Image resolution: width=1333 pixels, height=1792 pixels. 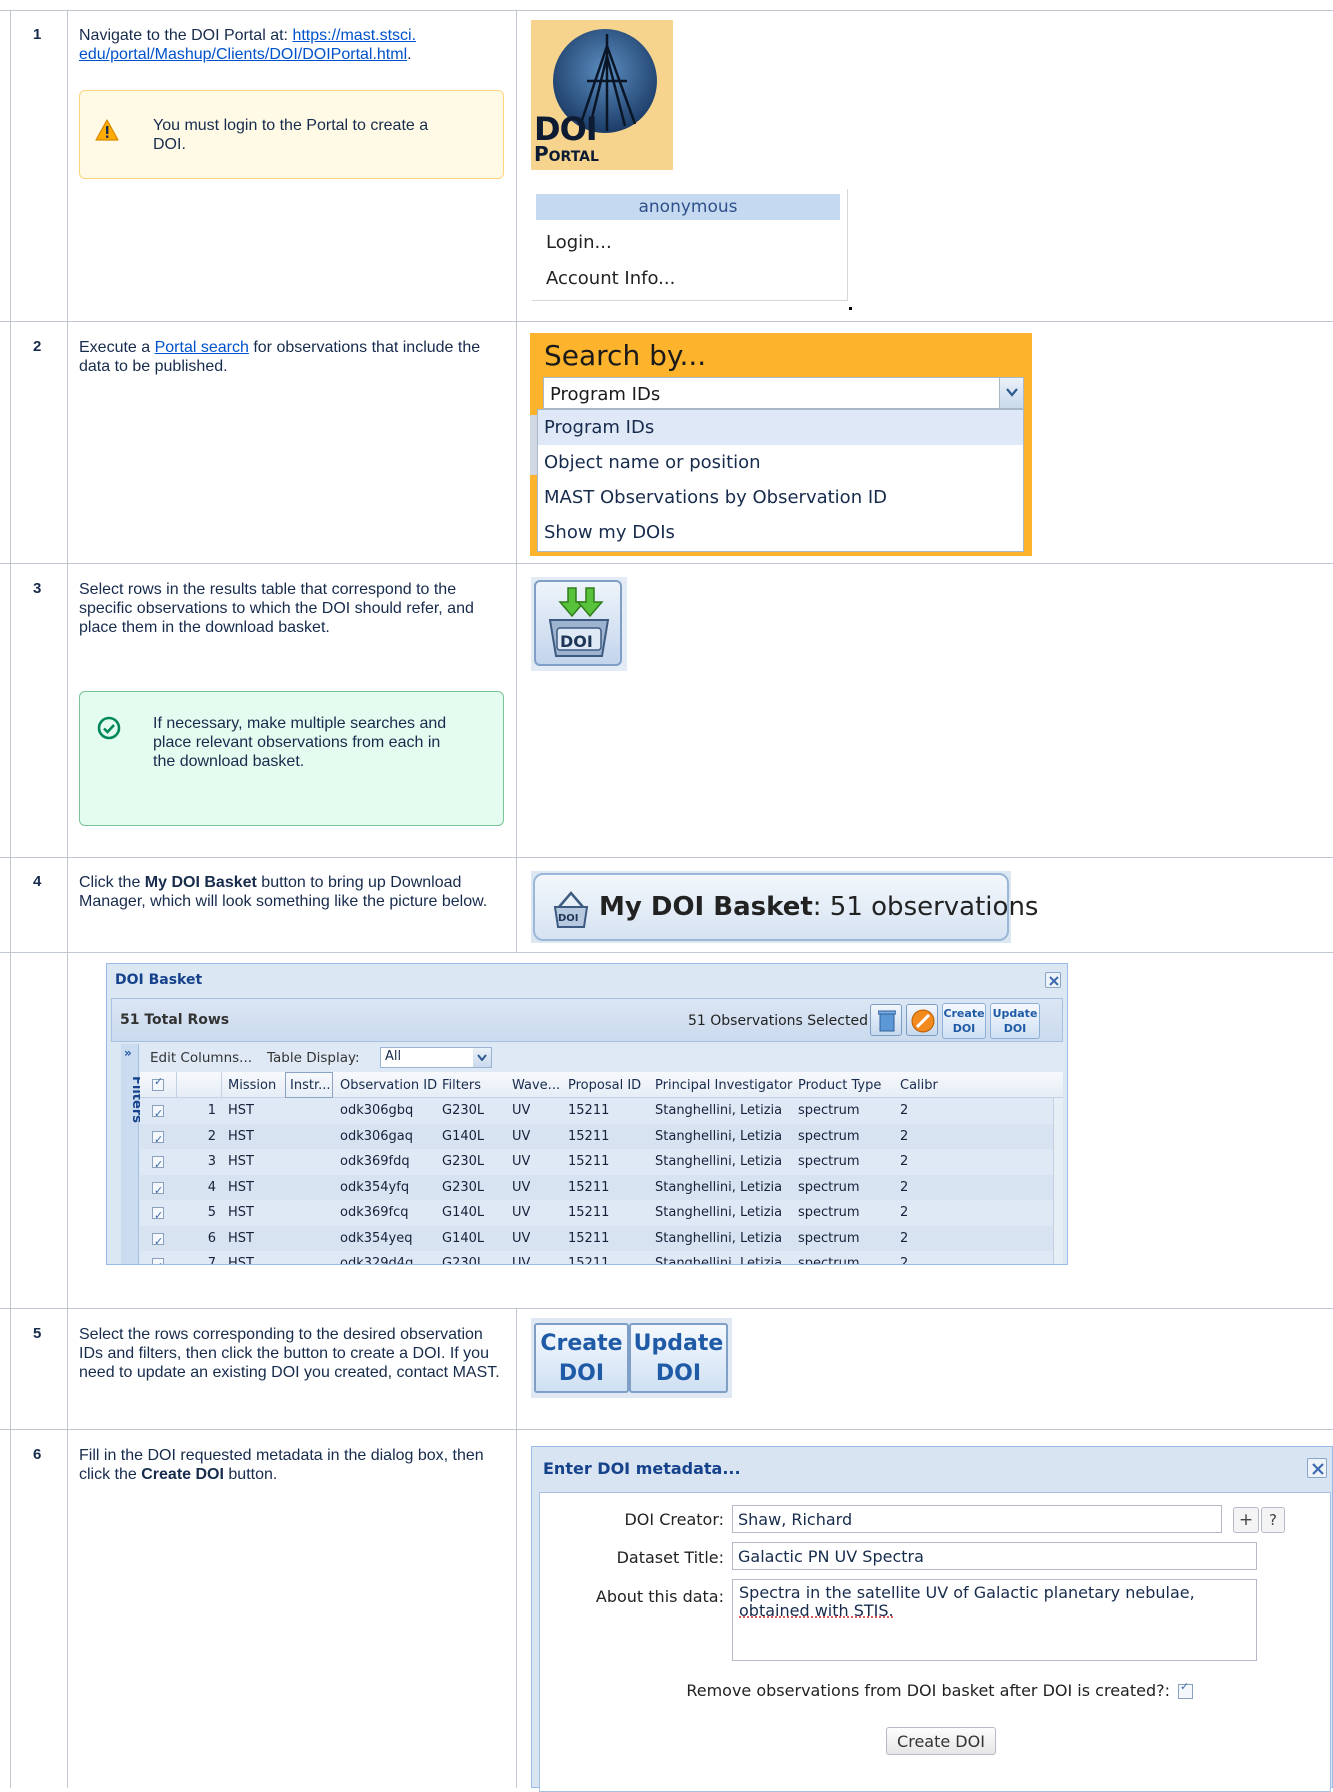 What do you see at coordinates (771, 907) in the screenshot?
I see `my-doi-basket-button: DOI My DOI Basket: 51 observations` at bounding box center [771, 907].